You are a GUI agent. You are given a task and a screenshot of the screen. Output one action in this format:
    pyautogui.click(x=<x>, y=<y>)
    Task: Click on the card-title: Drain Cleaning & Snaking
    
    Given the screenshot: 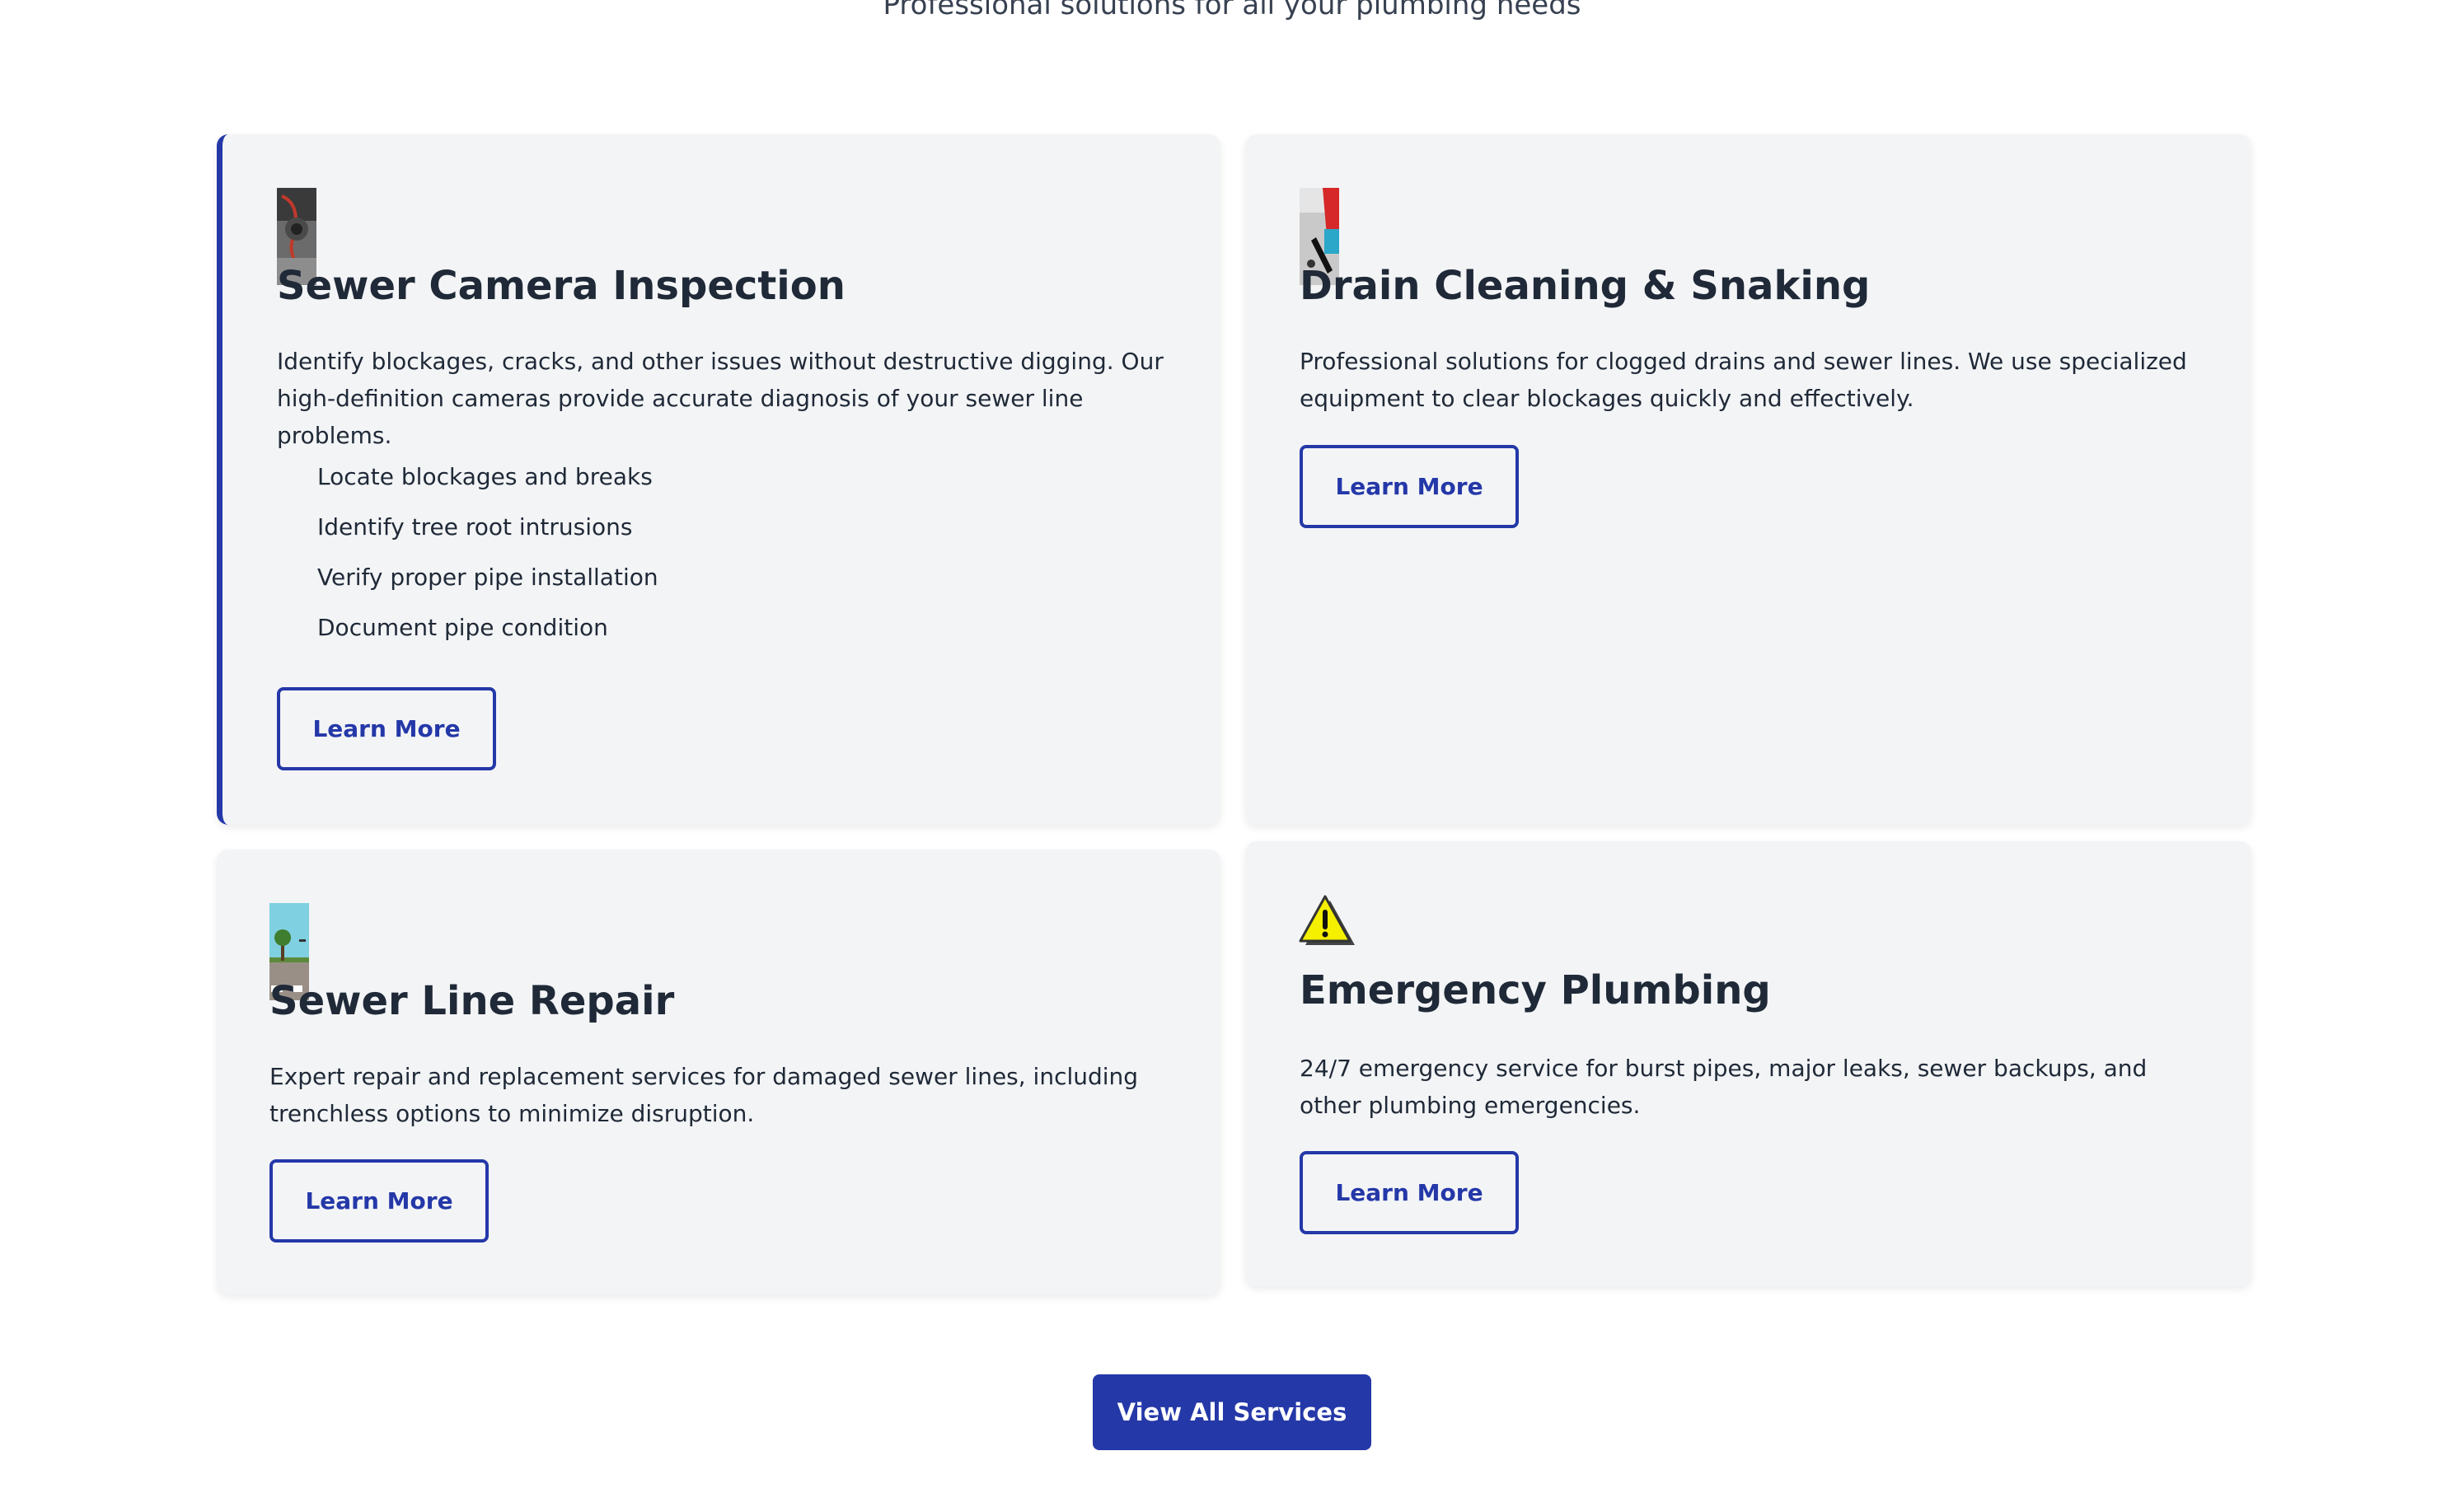 What is the action you would take?
    pyautogui.click(x=1586, y=286)
    